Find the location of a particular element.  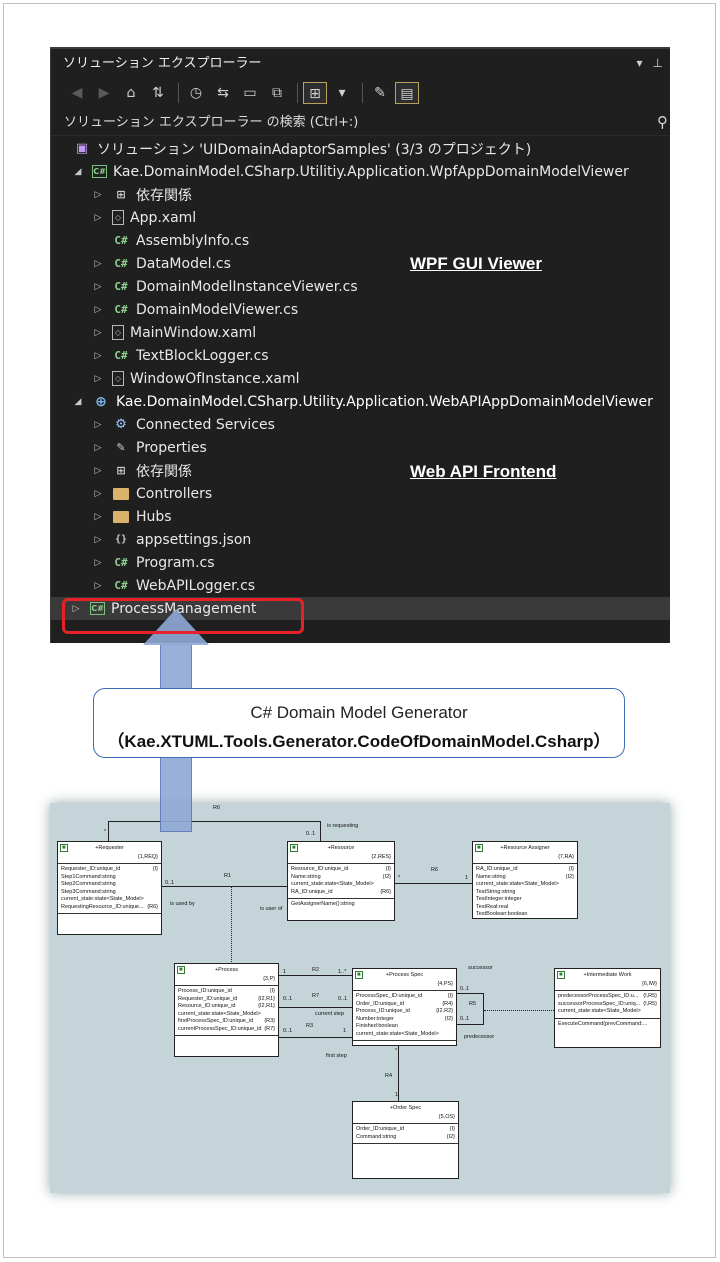

explorer-title: ソリューション エクスプローラー is located at coordinates (162, 63).